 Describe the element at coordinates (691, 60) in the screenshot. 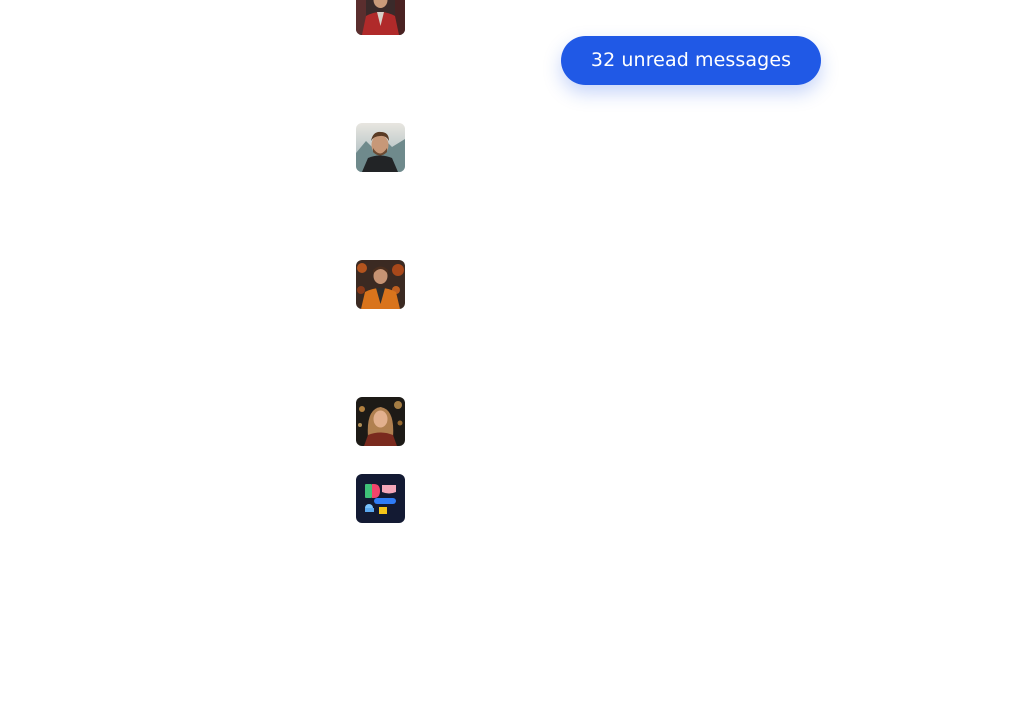

I see `unread-messages-button: 32 unread messages` at that location.